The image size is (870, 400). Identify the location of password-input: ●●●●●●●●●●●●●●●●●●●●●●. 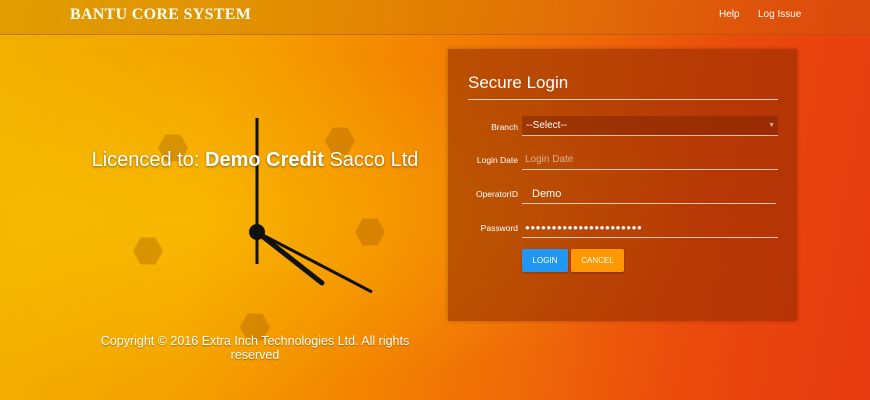
(650, 228).